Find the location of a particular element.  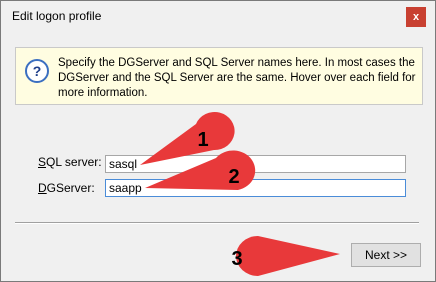

question-mark-icon: ? is located at coordinates (37, 71).